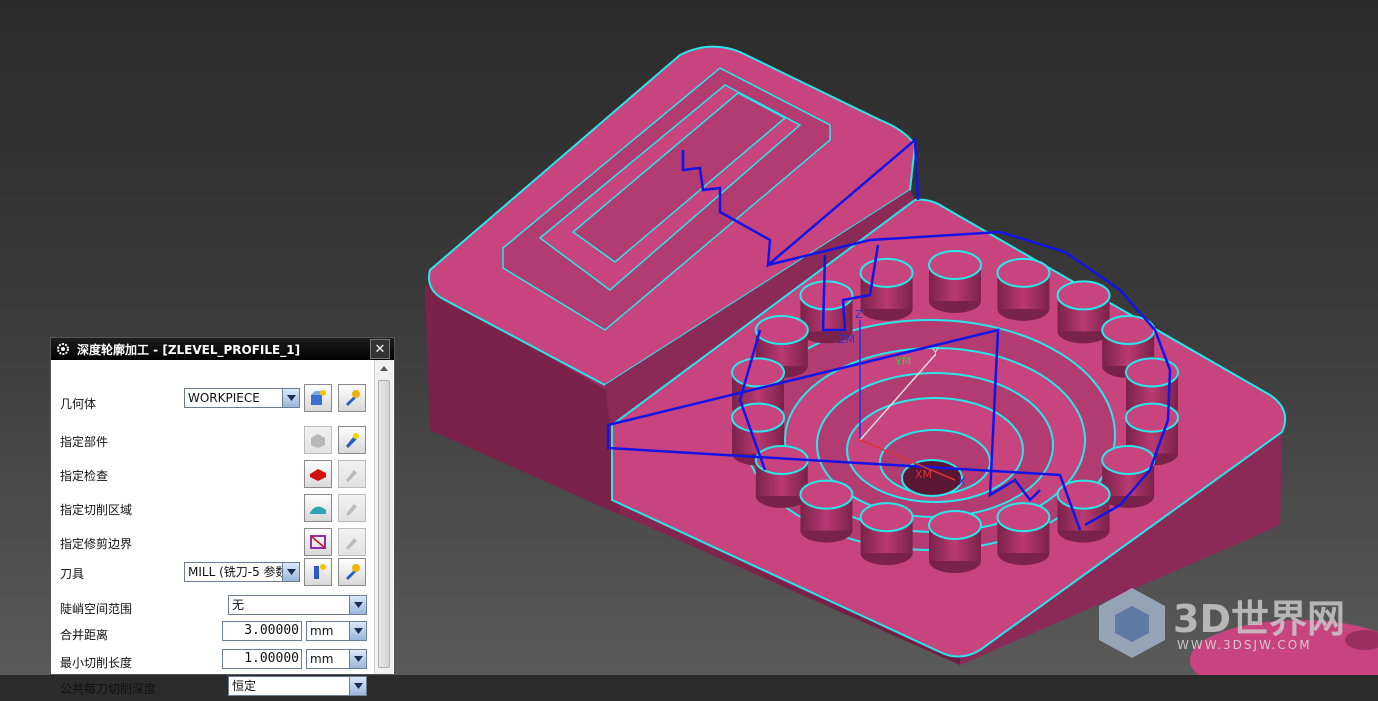 The image size is (1378, 701). I want to click on select-cut-area-button, so click(318, 508).